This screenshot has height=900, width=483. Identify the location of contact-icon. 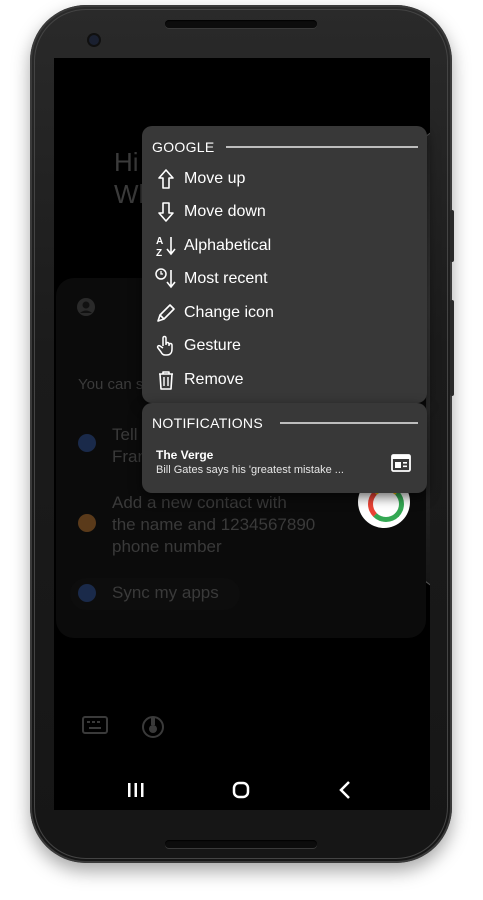
(87, 523).